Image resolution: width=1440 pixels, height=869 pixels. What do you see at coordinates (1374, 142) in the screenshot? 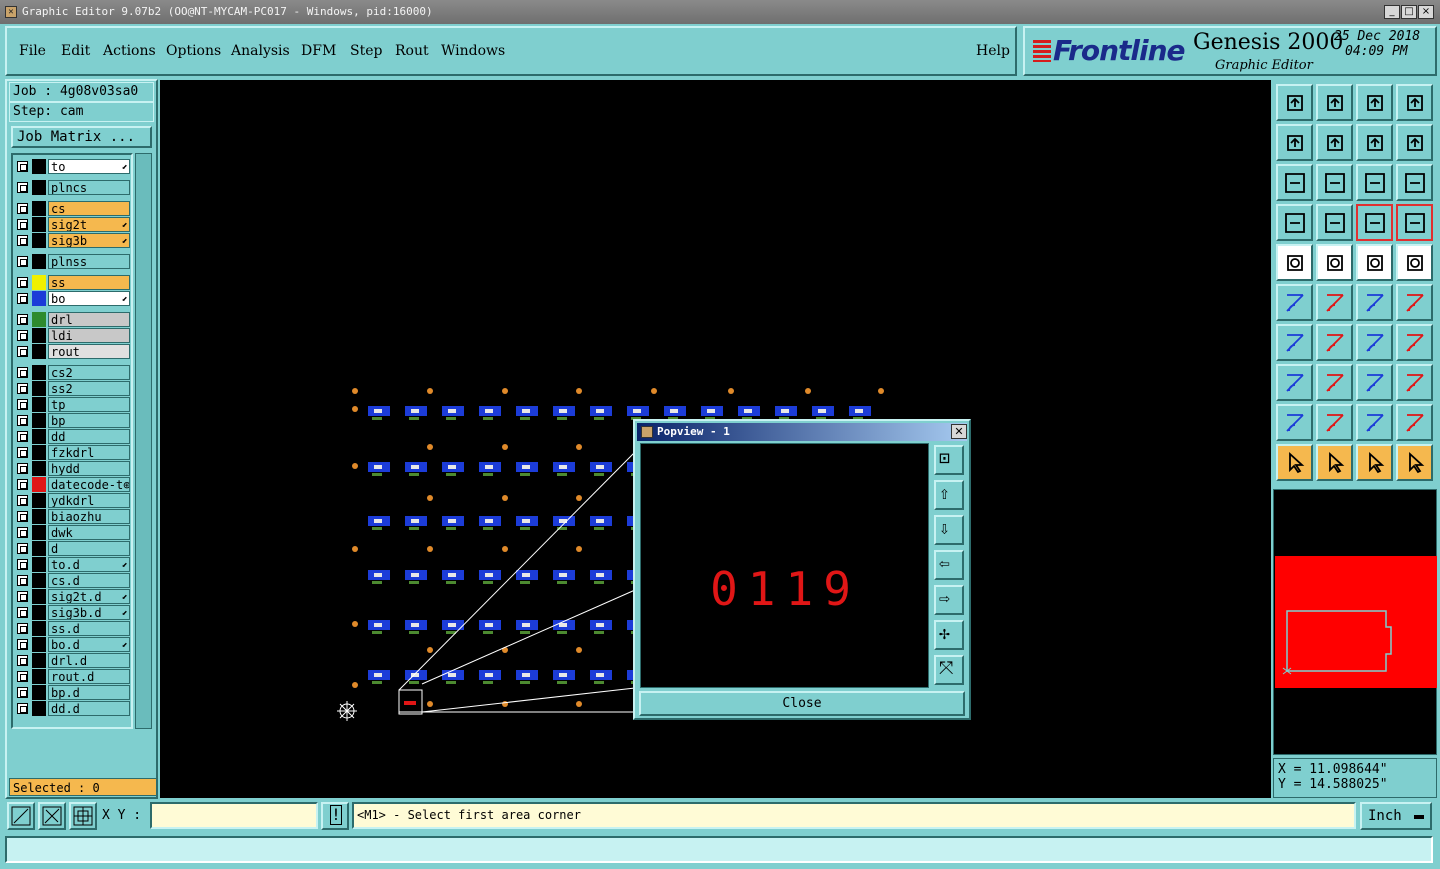
I see `undo-zoom-tool` at bounding box center [1374, 142].